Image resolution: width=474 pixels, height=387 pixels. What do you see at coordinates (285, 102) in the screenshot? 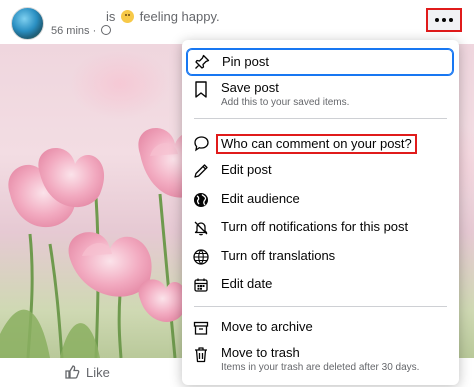
I see `save-post-description: Add this to your saved items.` at bounding box center [285, 102].